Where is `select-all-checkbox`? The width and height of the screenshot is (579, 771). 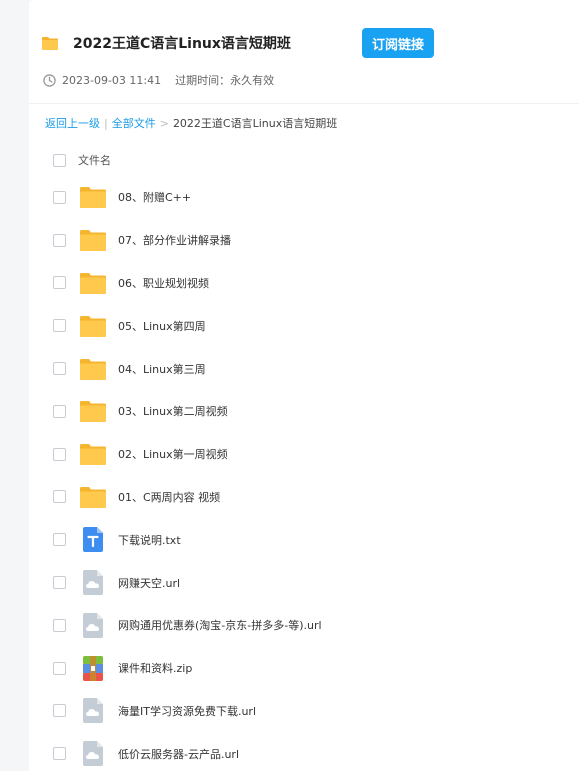 select-all-checkbox is located at coordinates (59, 160).